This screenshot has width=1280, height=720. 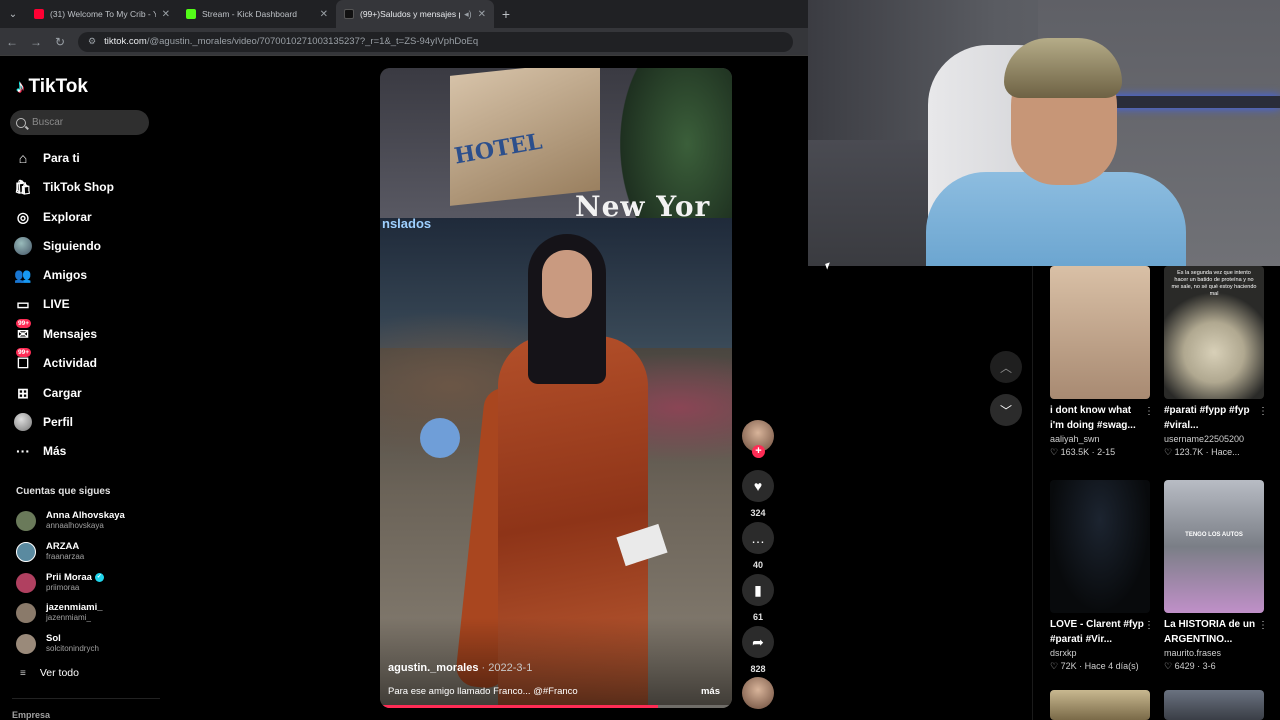 I want to click on share-action: ➦ 828, so click(x=758, y=650).